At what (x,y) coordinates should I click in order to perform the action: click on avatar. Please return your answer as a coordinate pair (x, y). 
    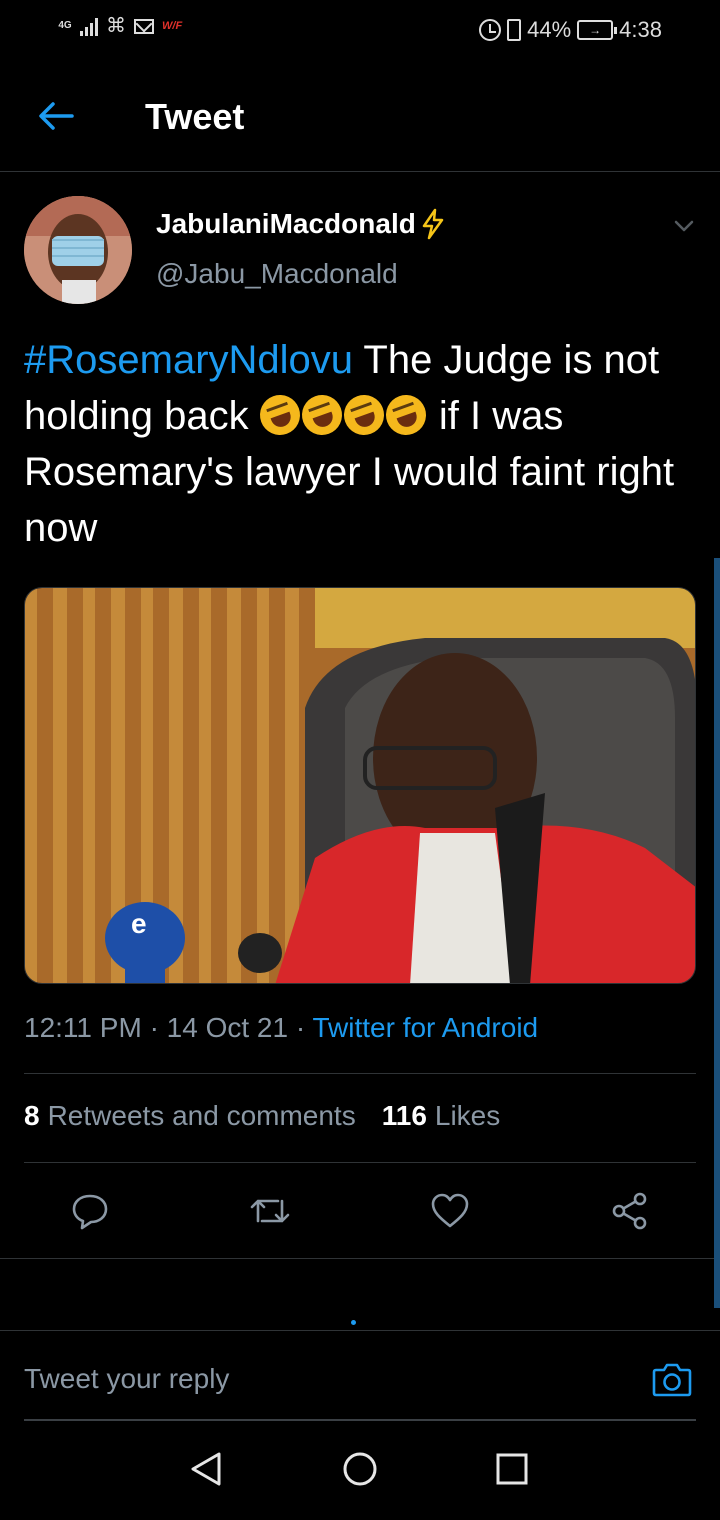
    Looking at the image, I should click on (78, 250).